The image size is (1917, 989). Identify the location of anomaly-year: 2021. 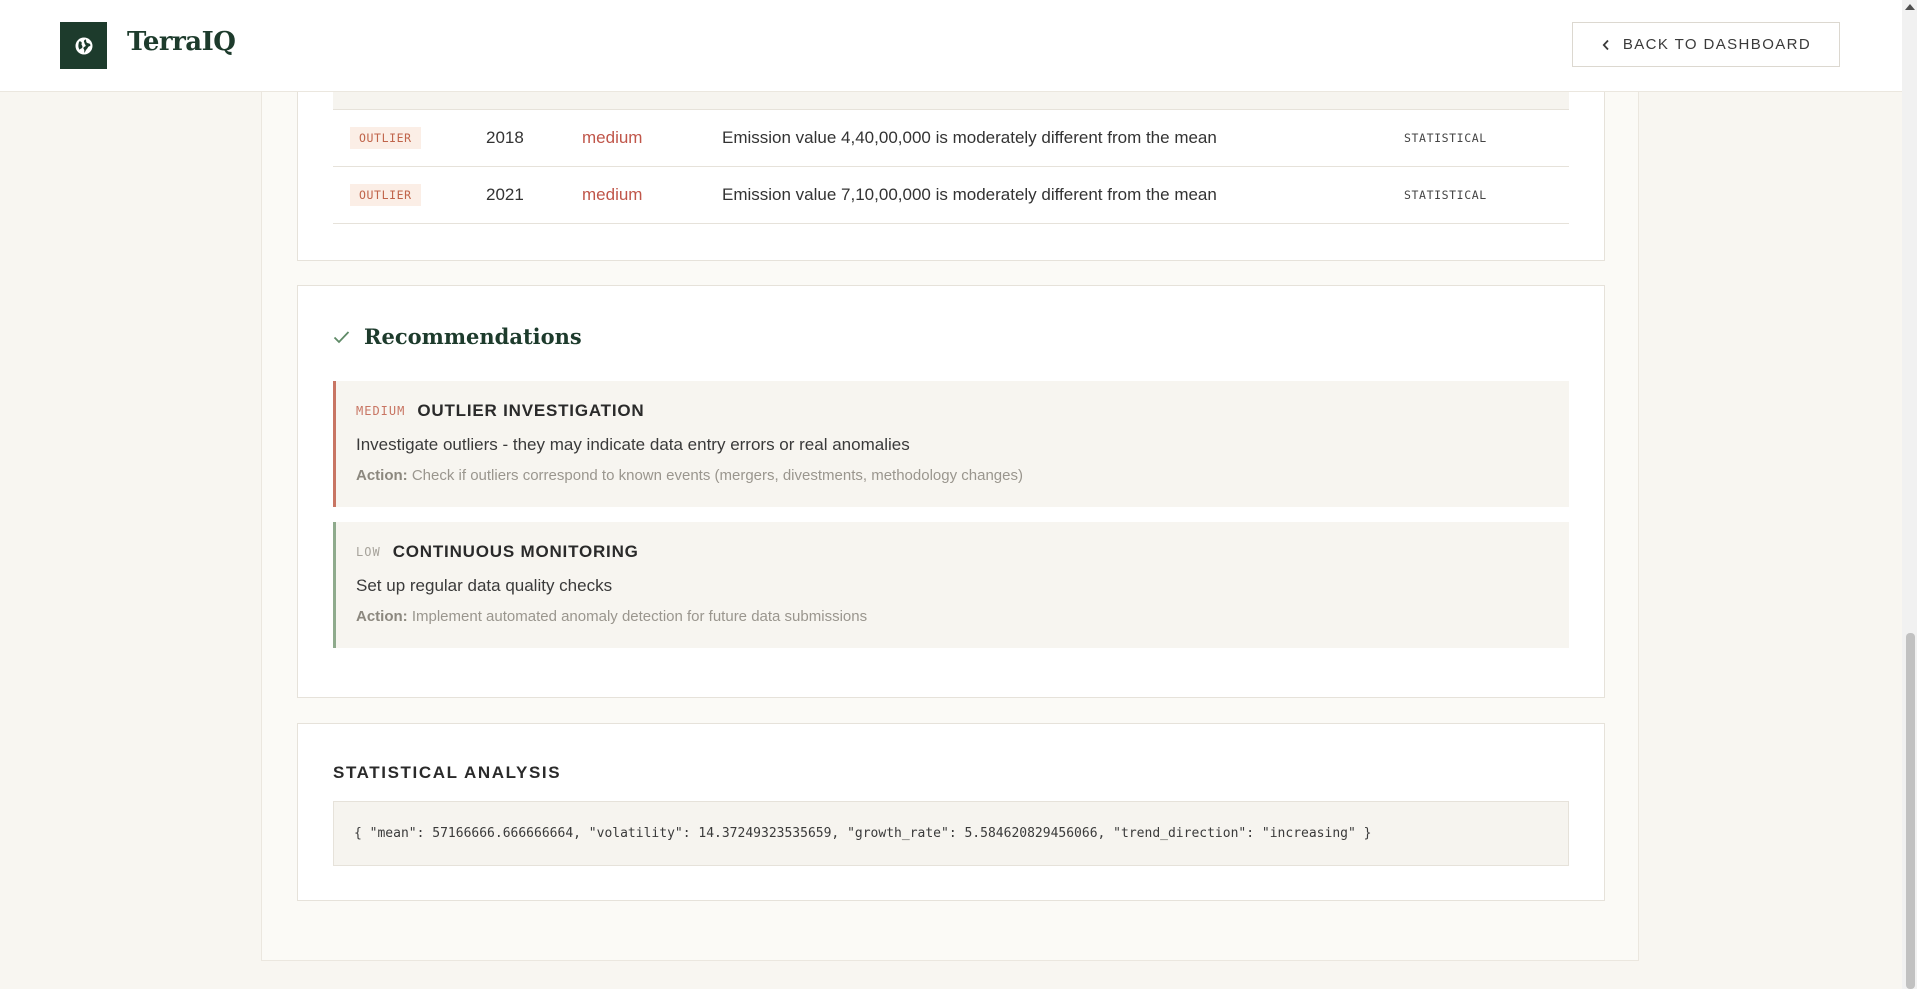
(505, 194).